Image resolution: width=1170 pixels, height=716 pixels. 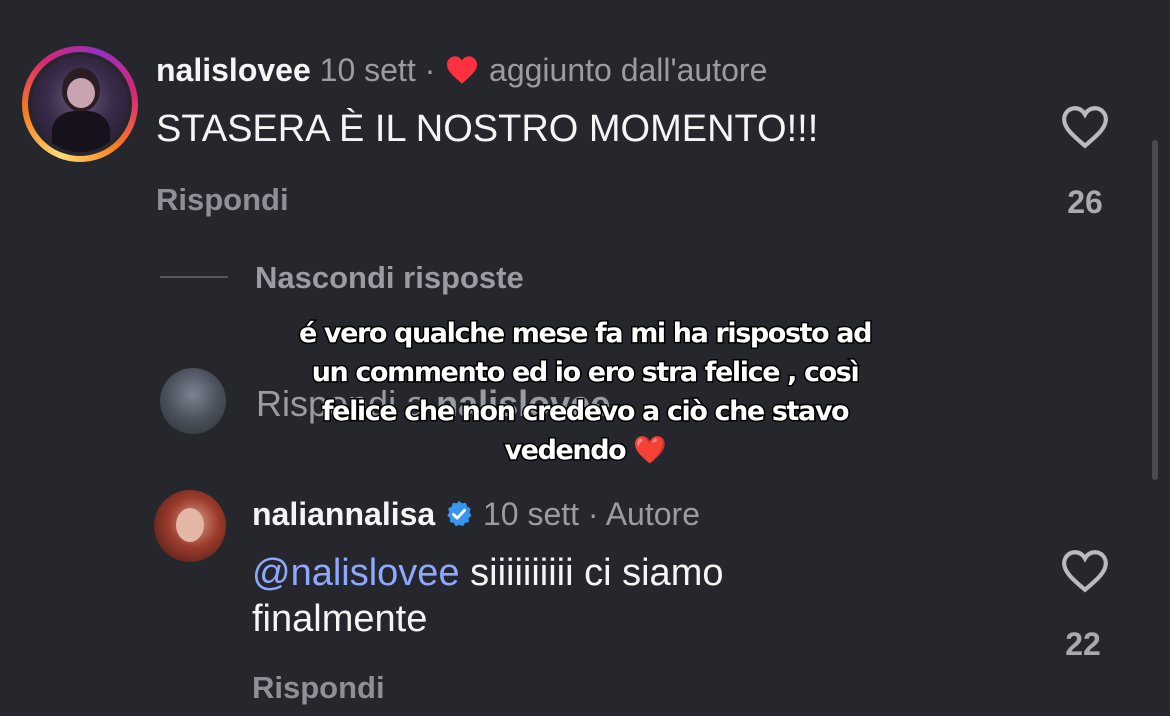 What do you see at coordinates (585, 334) in the screenshot?
I see `overlay-line: é vero qualche mese fa mi ha risposto ad` at bounding box center [585, 334].